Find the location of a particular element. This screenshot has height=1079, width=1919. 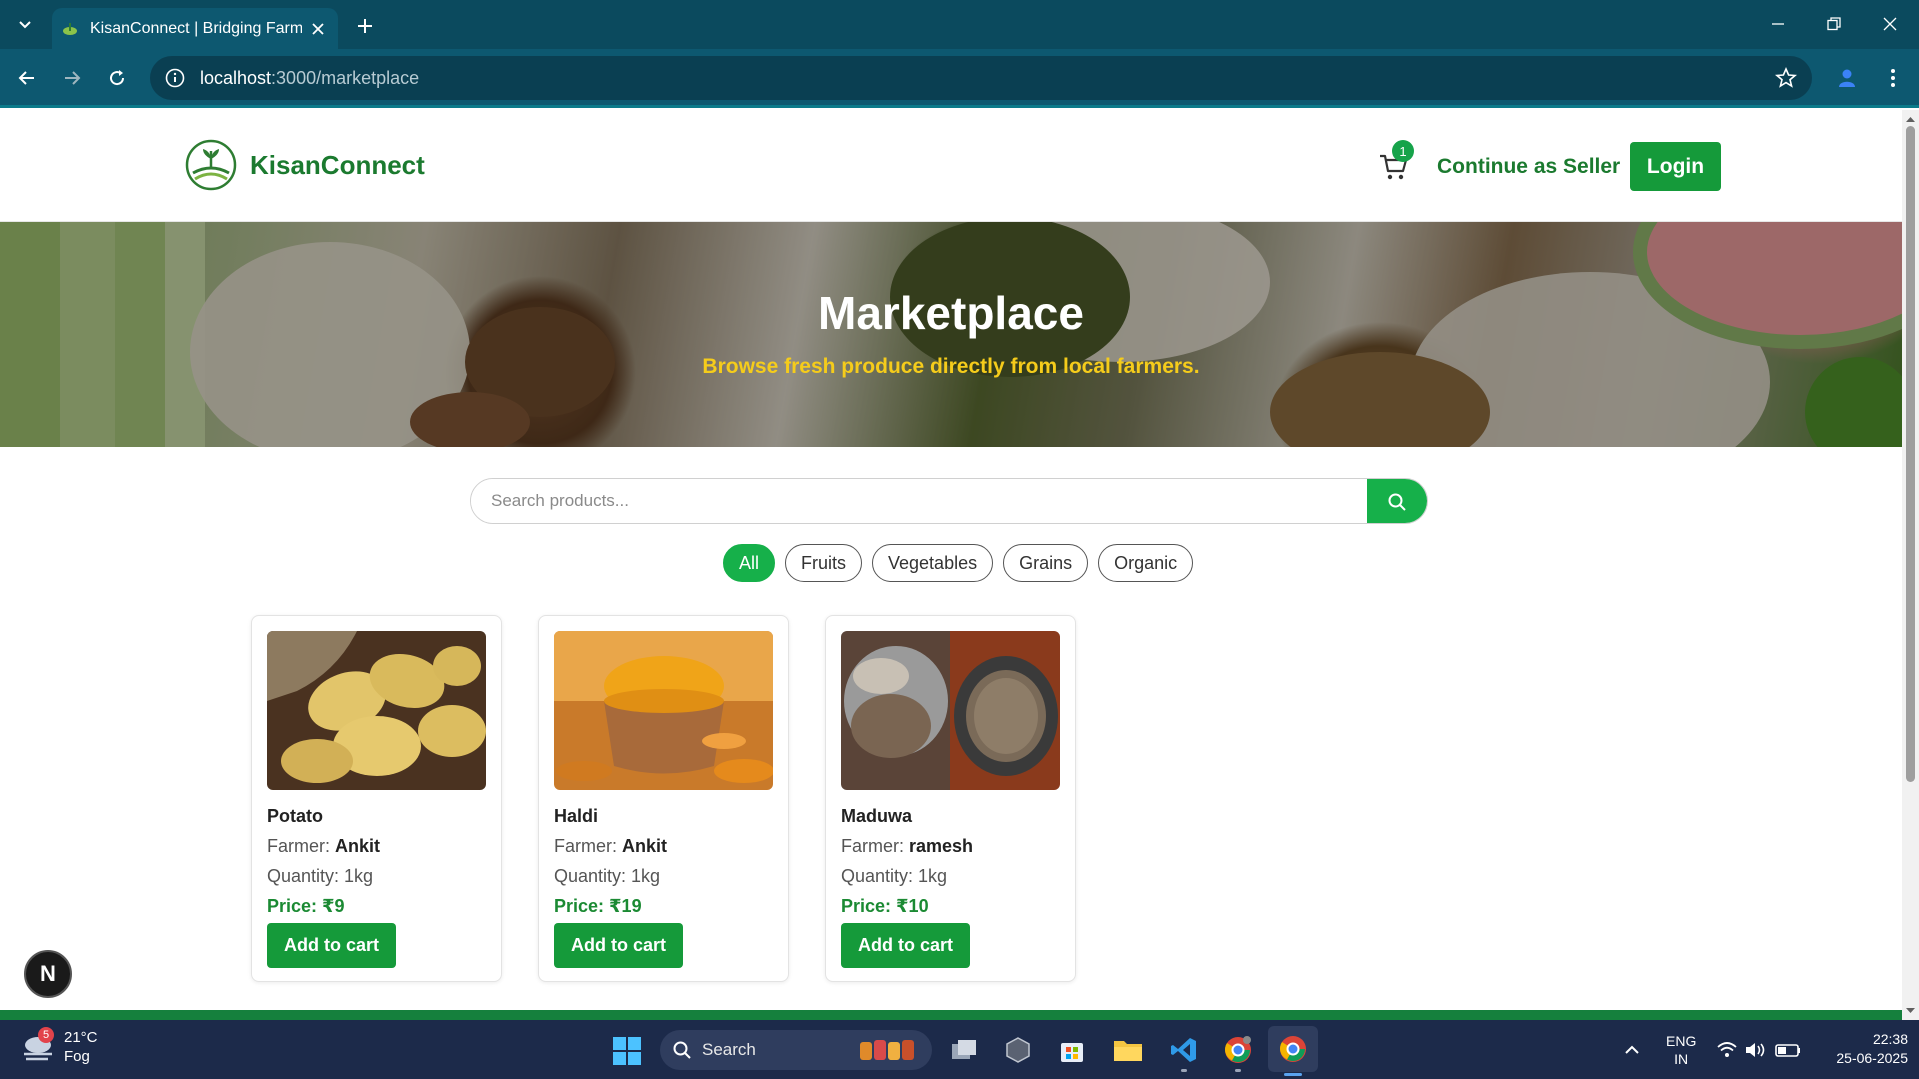

profile-icon is located at coordinates (1847, 78).